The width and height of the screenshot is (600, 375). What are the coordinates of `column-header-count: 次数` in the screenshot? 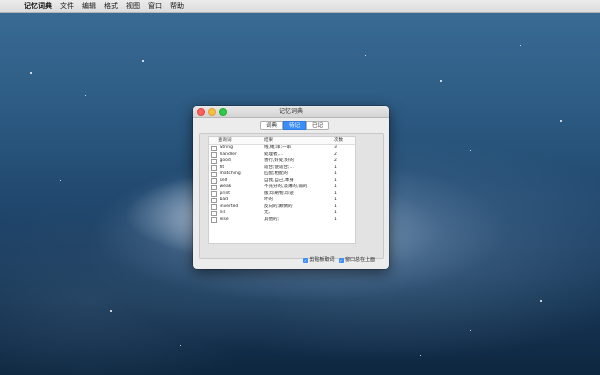 It's located at (344, 140).